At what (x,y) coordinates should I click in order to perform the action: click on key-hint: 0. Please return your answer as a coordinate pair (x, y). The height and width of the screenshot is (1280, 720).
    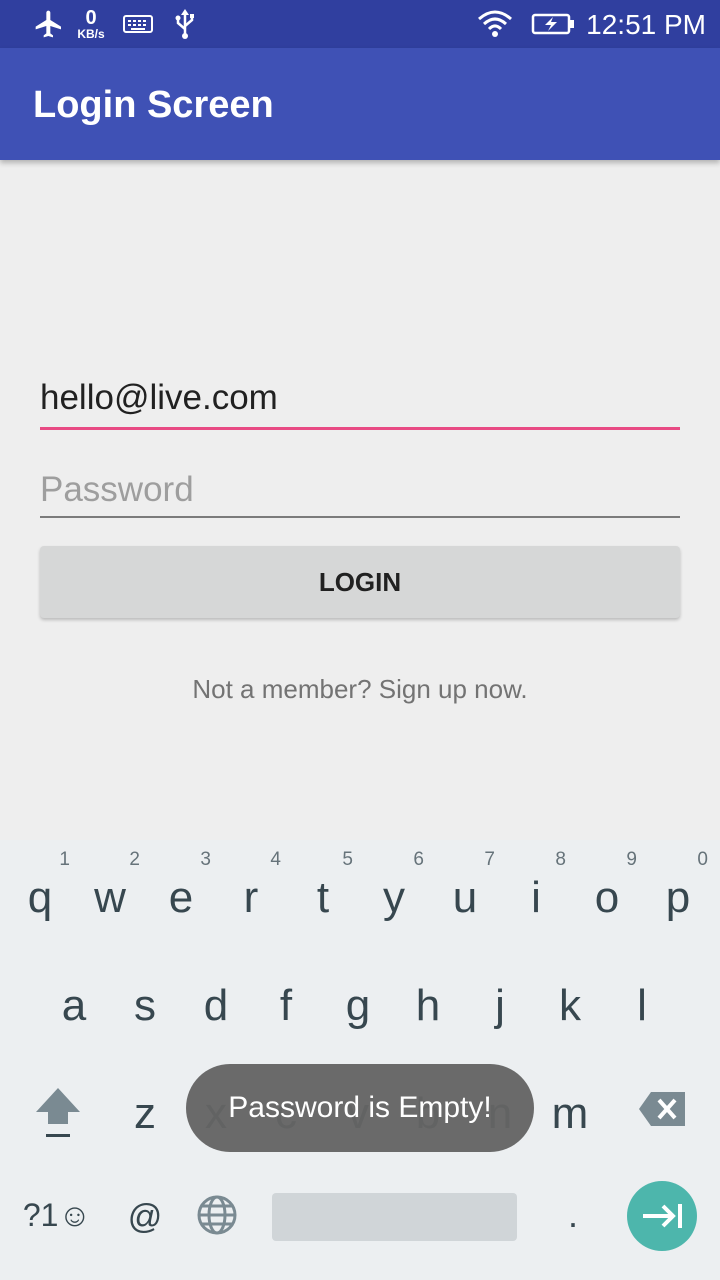
    Looking at the image, I should click on (702, 859).